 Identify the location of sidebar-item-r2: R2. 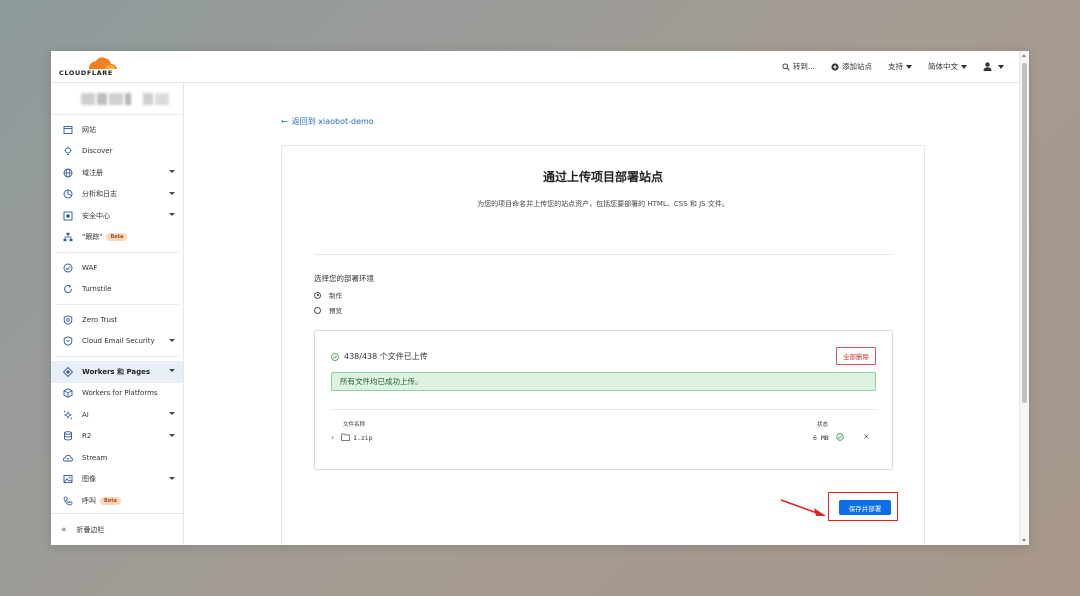
(117, 437).